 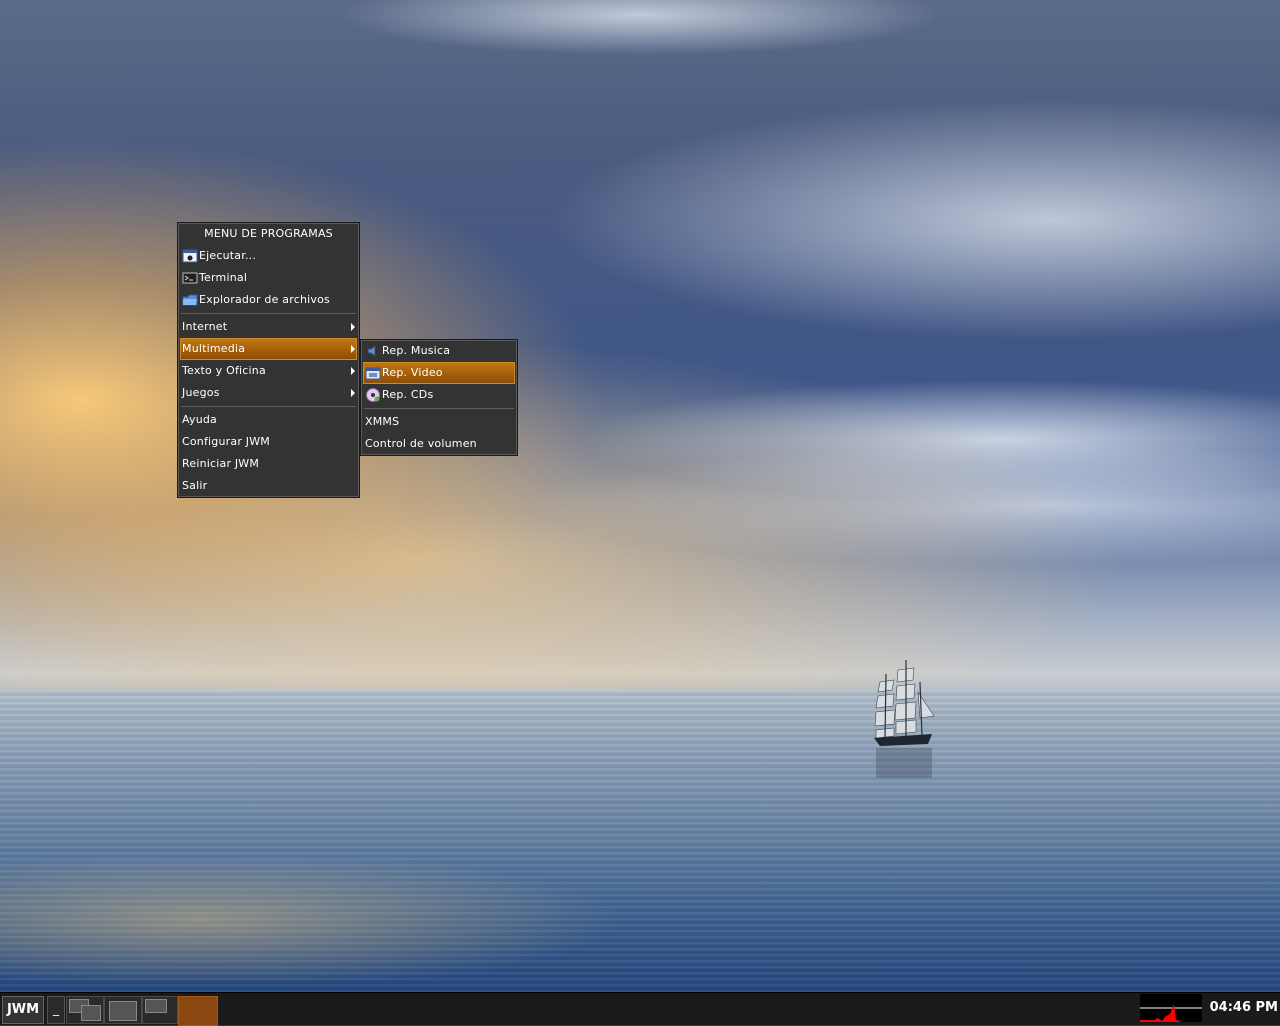 What do you see at coordinates (373, 395) in the screenshot?
I see `cd-icon` at bounding box center [373, 395].